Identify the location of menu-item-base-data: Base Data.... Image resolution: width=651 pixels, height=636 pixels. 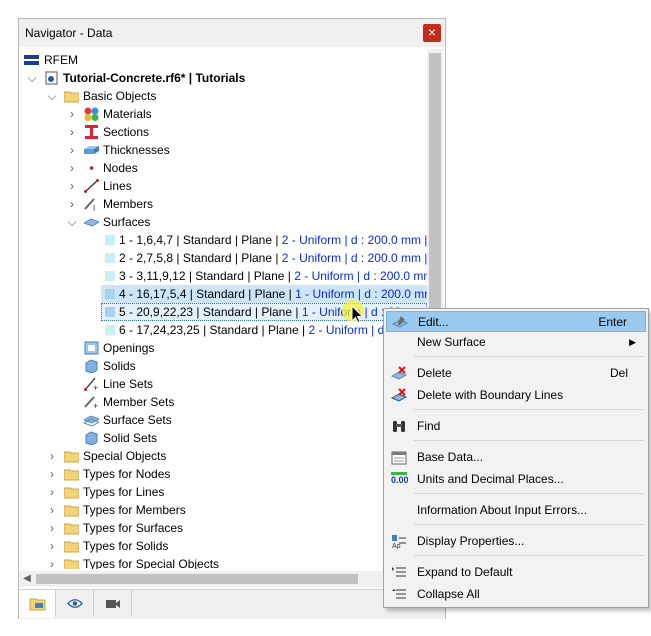
(516, 457).